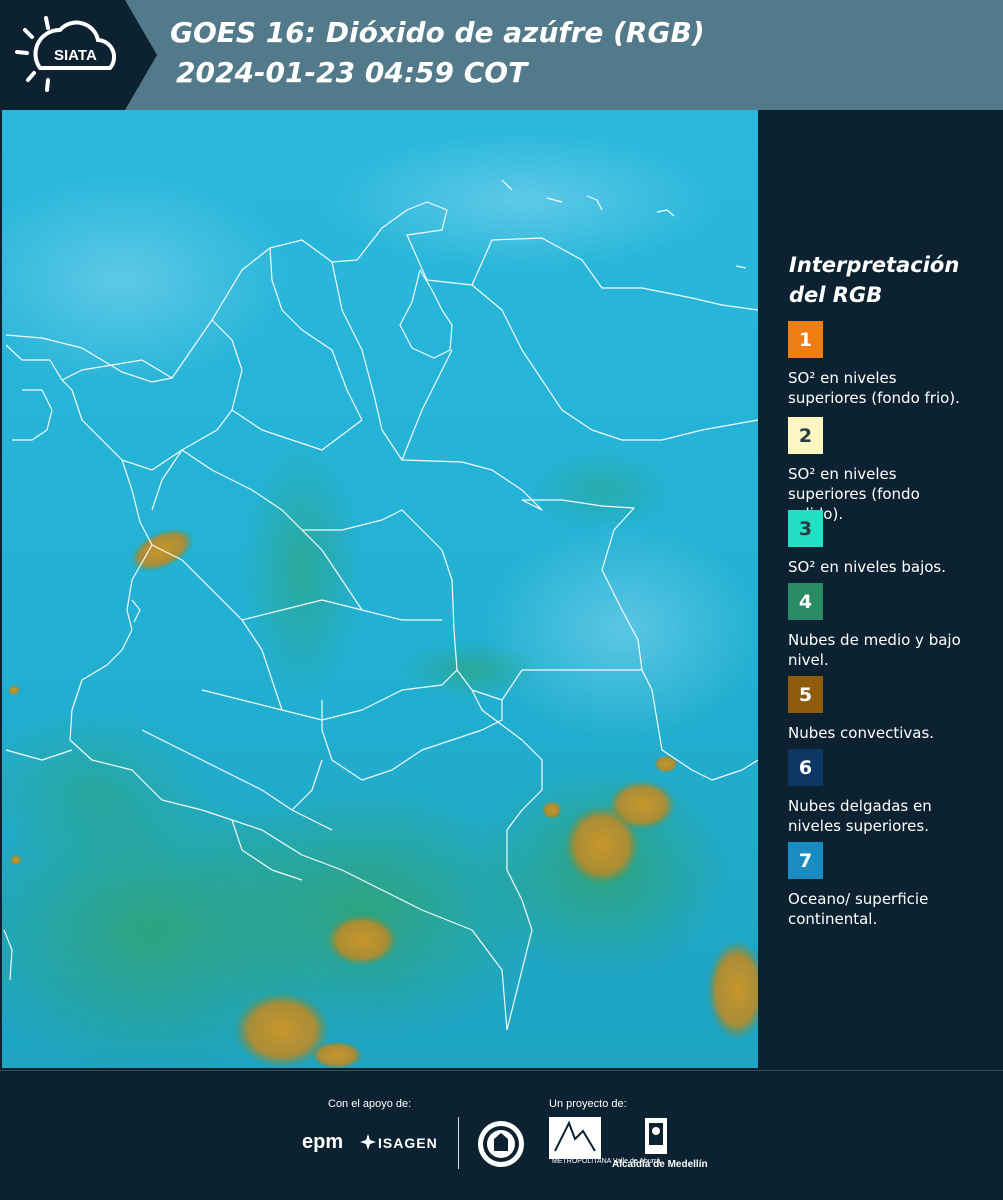  Describe the element at coordinates (805, 528) in the screenshot. I see `legend-swatch-3: 3` at that location.